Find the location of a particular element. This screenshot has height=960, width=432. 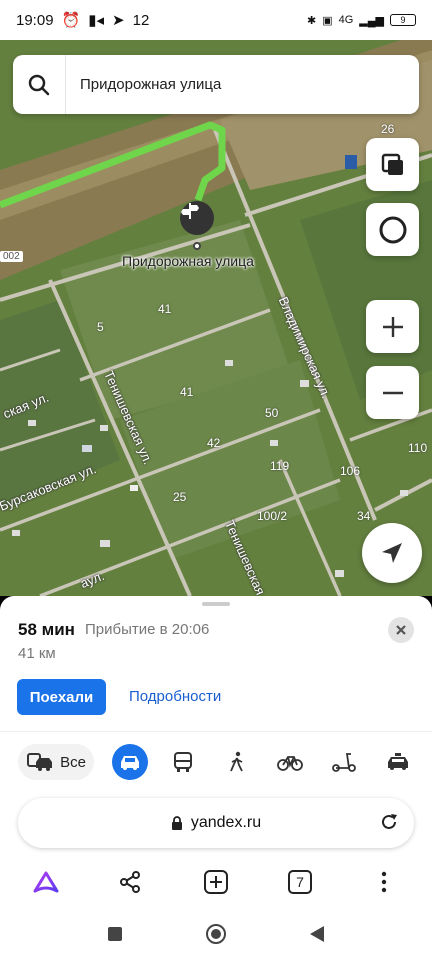

scooter-icon is located at coordinates (344, 762).